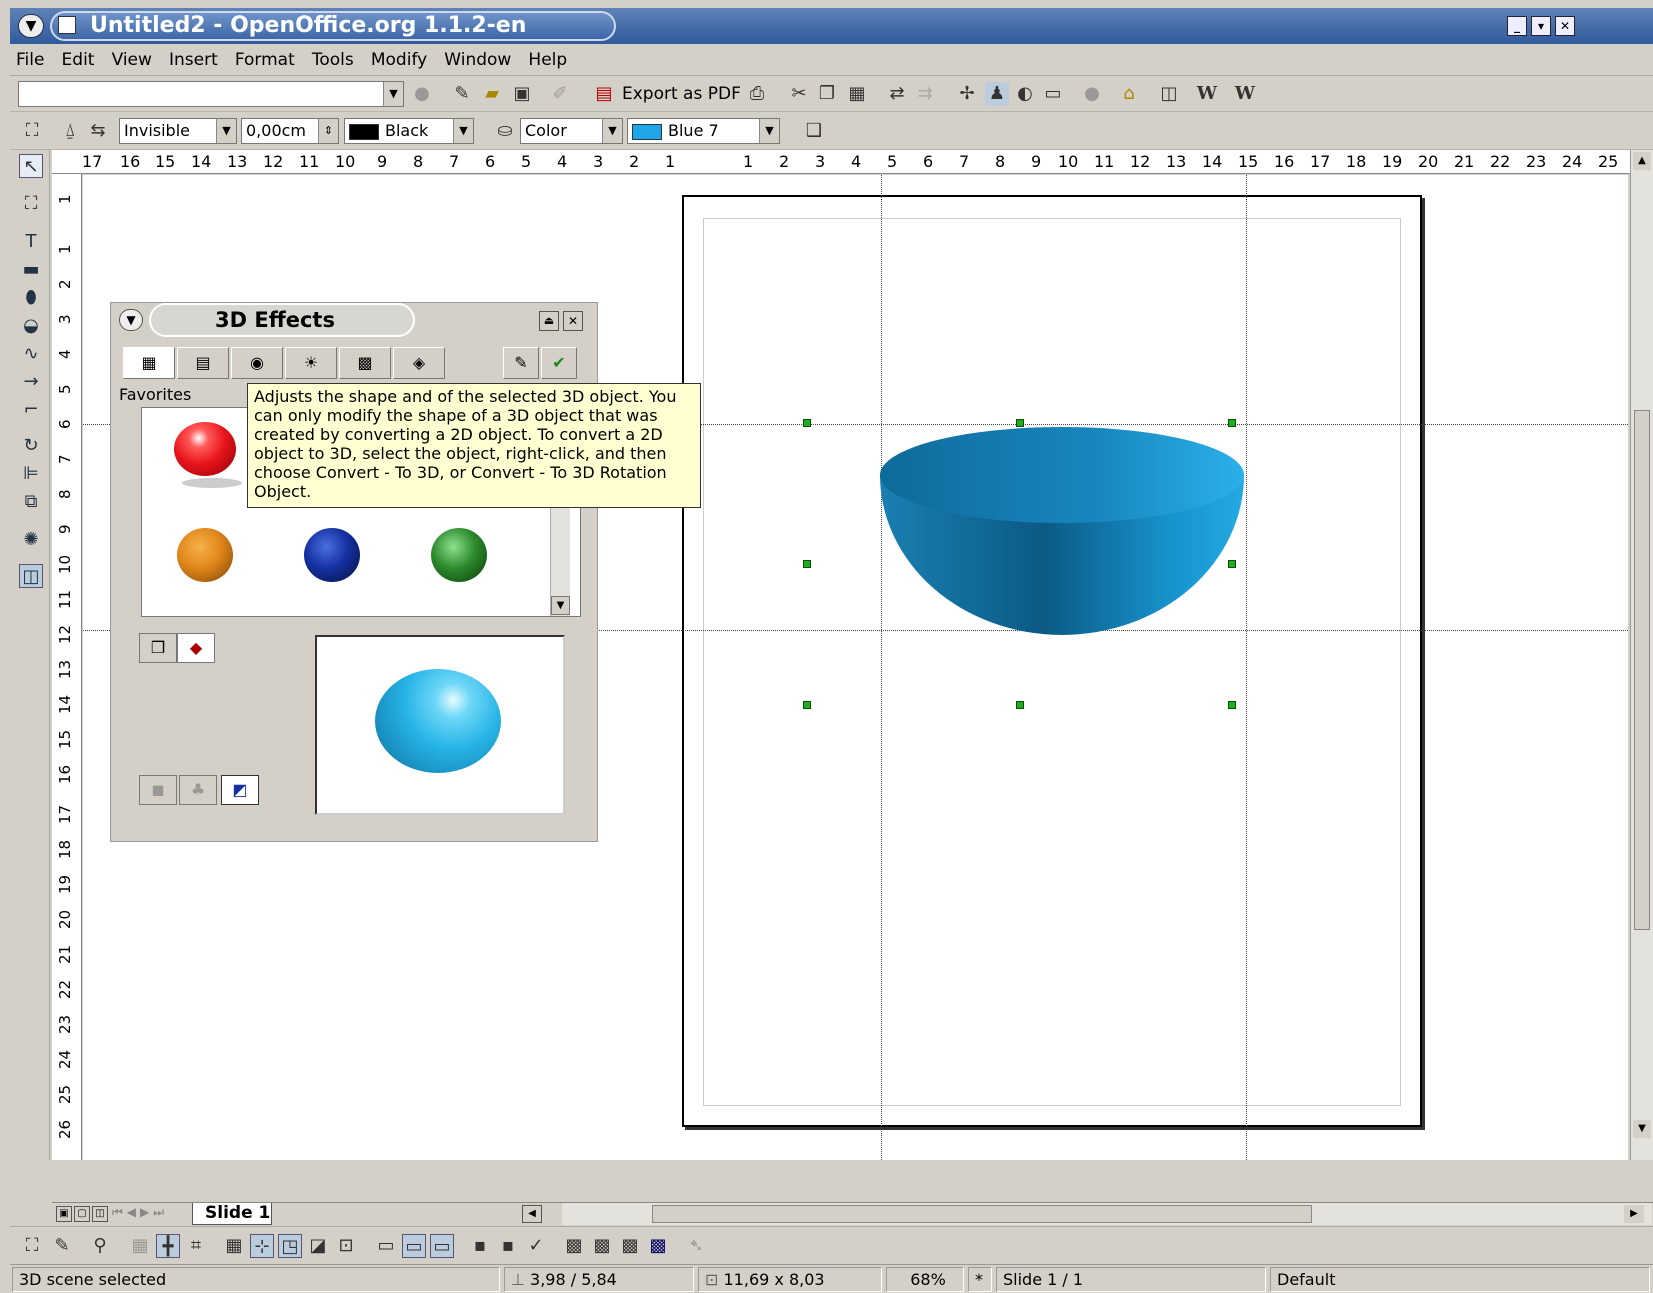 Image resolution: width=1653 pixels, height=1293 pixels. What do you see at coordinates (827, 94) in the screenshot?
I see `copy-icon: ❐` at bounding box center [827, 94].